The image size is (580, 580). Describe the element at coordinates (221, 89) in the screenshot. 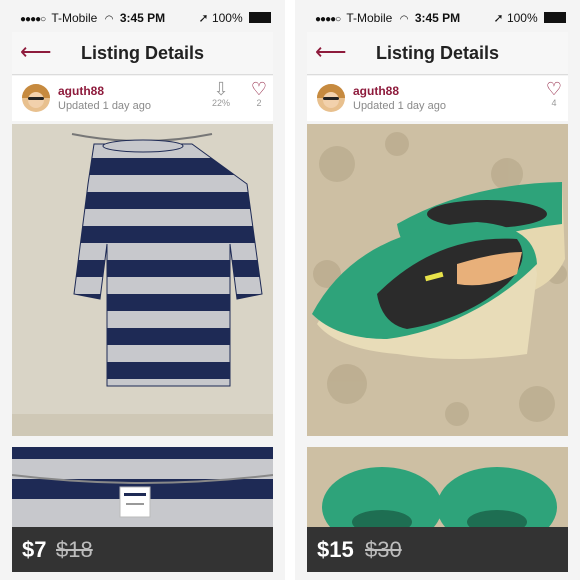

I see `down-arrow-icon: ⇩` at that location.